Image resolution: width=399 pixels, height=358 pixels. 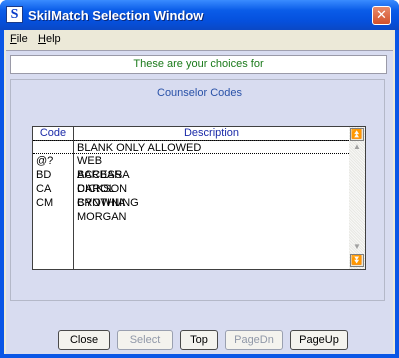 What do you see at coordinates (199, 340) in the screenshot?
I see `top-button: Top` at bounding box center [199, 340].